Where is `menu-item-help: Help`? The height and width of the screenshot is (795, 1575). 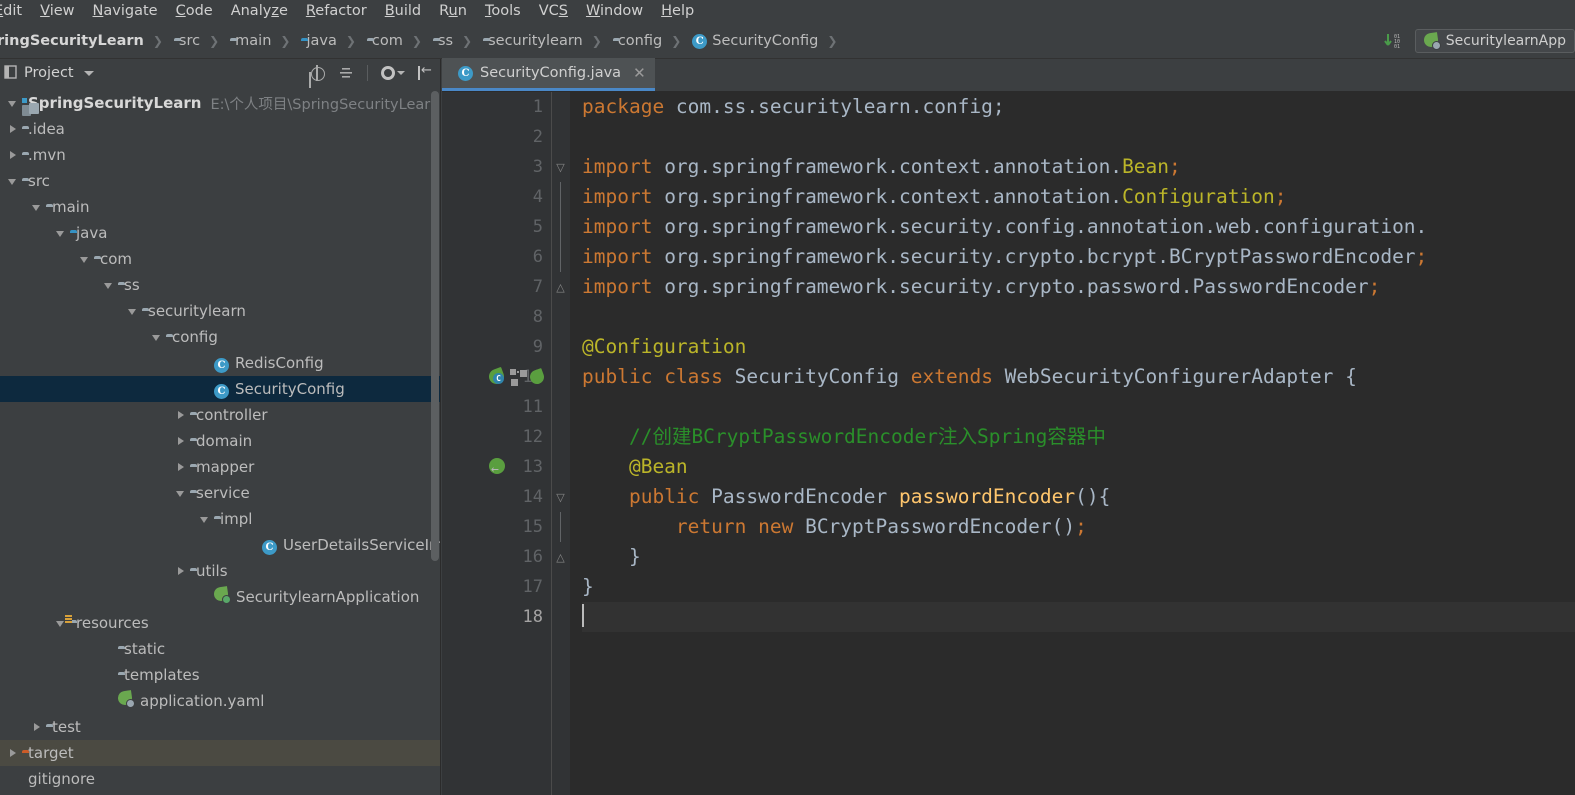 menu-item-help: Help is located at coordinates (677, 11).